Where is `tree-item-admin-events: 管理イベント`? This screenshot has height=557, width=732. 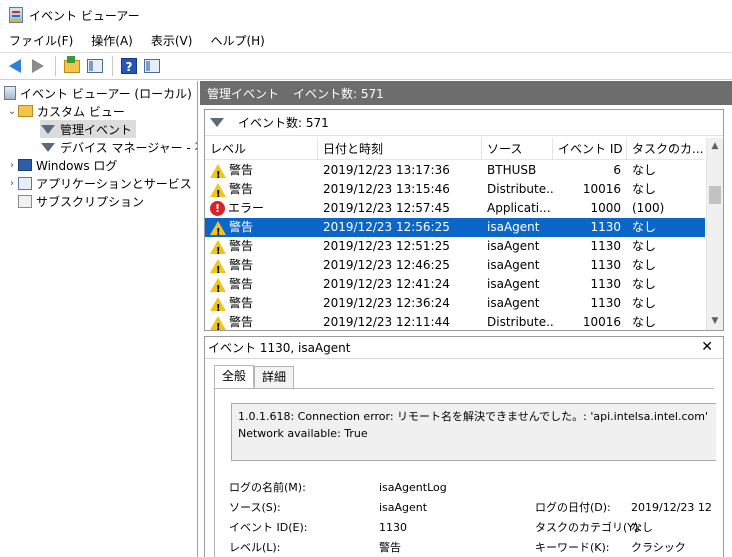
tree-item-admin-events: 管理イベント is located at coordinates (88, 129).